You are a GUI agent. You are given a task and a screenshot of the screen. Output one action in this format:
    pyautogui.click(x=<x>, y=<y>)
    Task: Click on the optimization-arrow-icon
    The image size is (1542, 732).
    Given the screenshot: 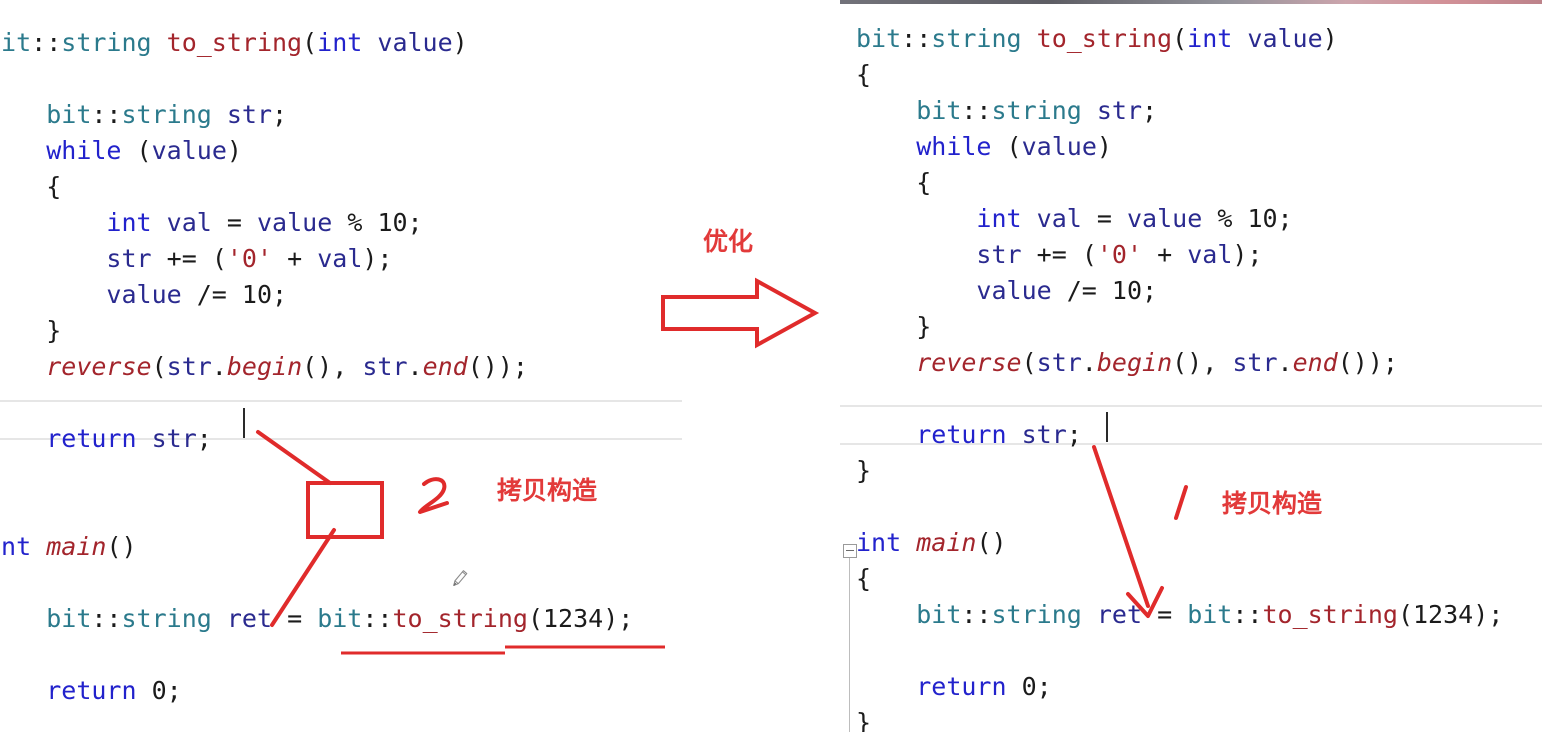 What is the action you would take?
    pyautogui.click(x=740, y=313)
    